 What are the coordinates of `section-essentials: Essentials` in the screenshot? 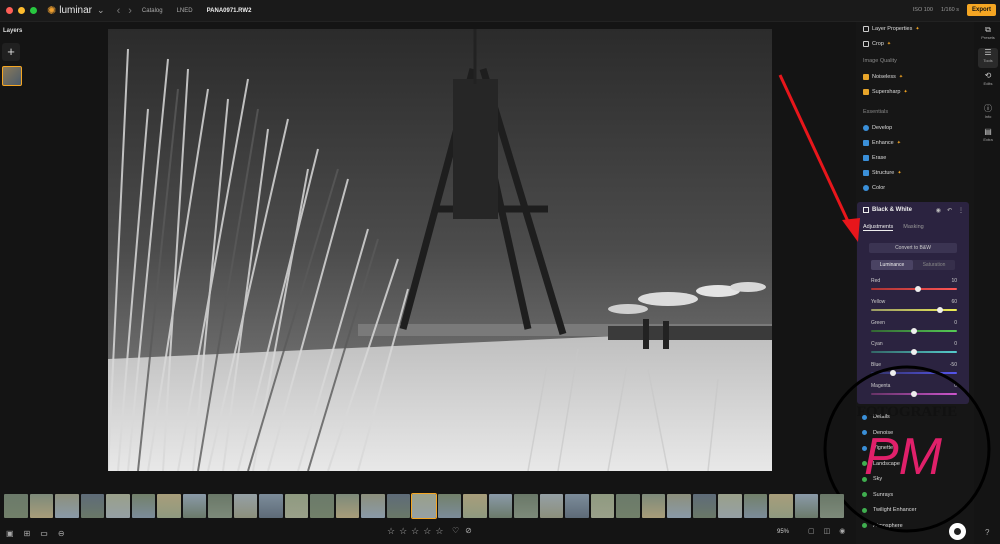 It's located at (876, 112).